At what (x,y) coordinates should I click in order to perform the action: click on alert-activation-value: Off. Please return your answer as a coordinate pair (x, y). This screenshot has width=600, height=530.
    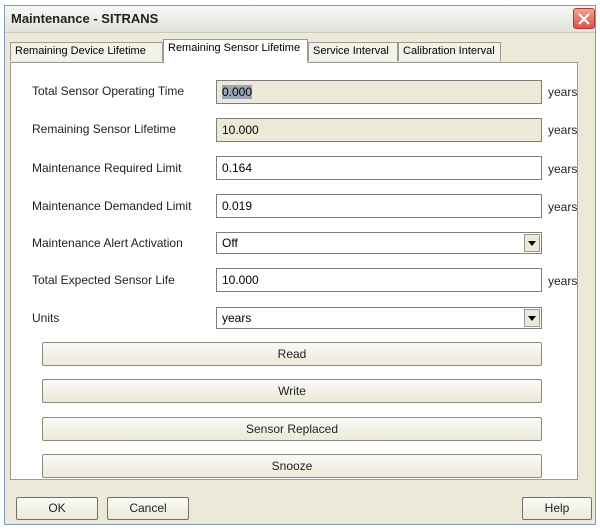
    Looking at the image, I should click on (230, 243).